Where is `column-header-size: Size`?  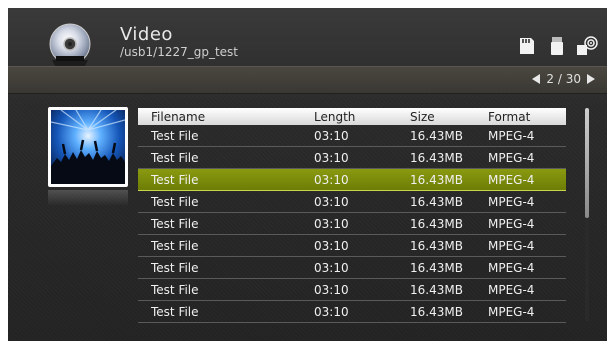 column-header-size: Size is located at coordinates (440, 117).